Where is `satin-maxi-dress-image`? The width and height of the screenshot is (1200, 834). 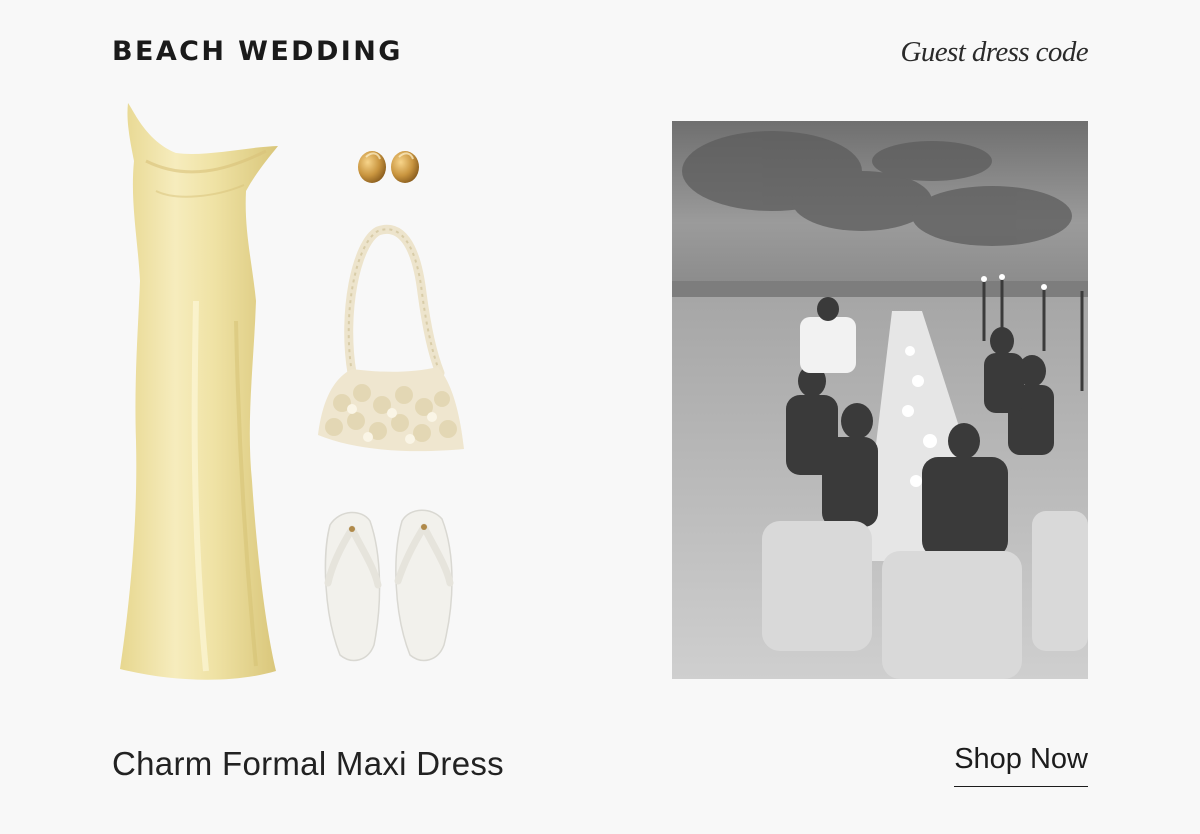 satin-maxi-dress-image is located at coordinates (200, 393).